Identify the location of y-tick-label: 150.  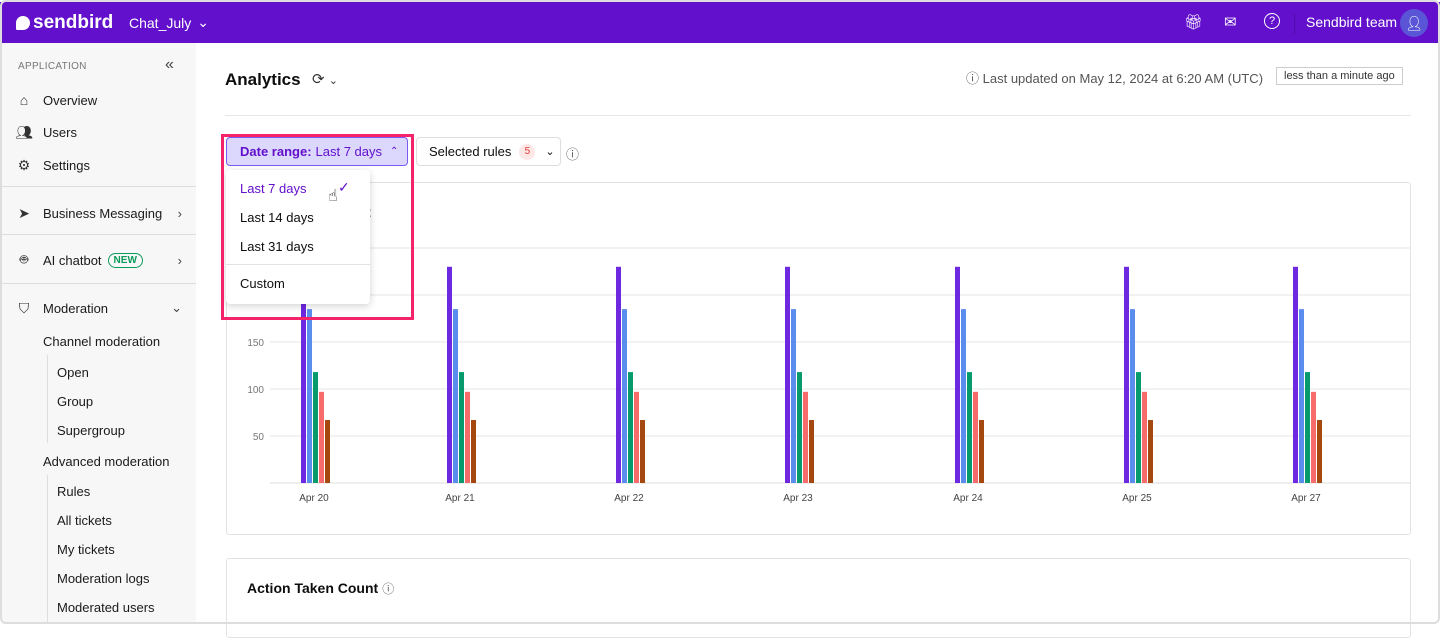
(255, 343).